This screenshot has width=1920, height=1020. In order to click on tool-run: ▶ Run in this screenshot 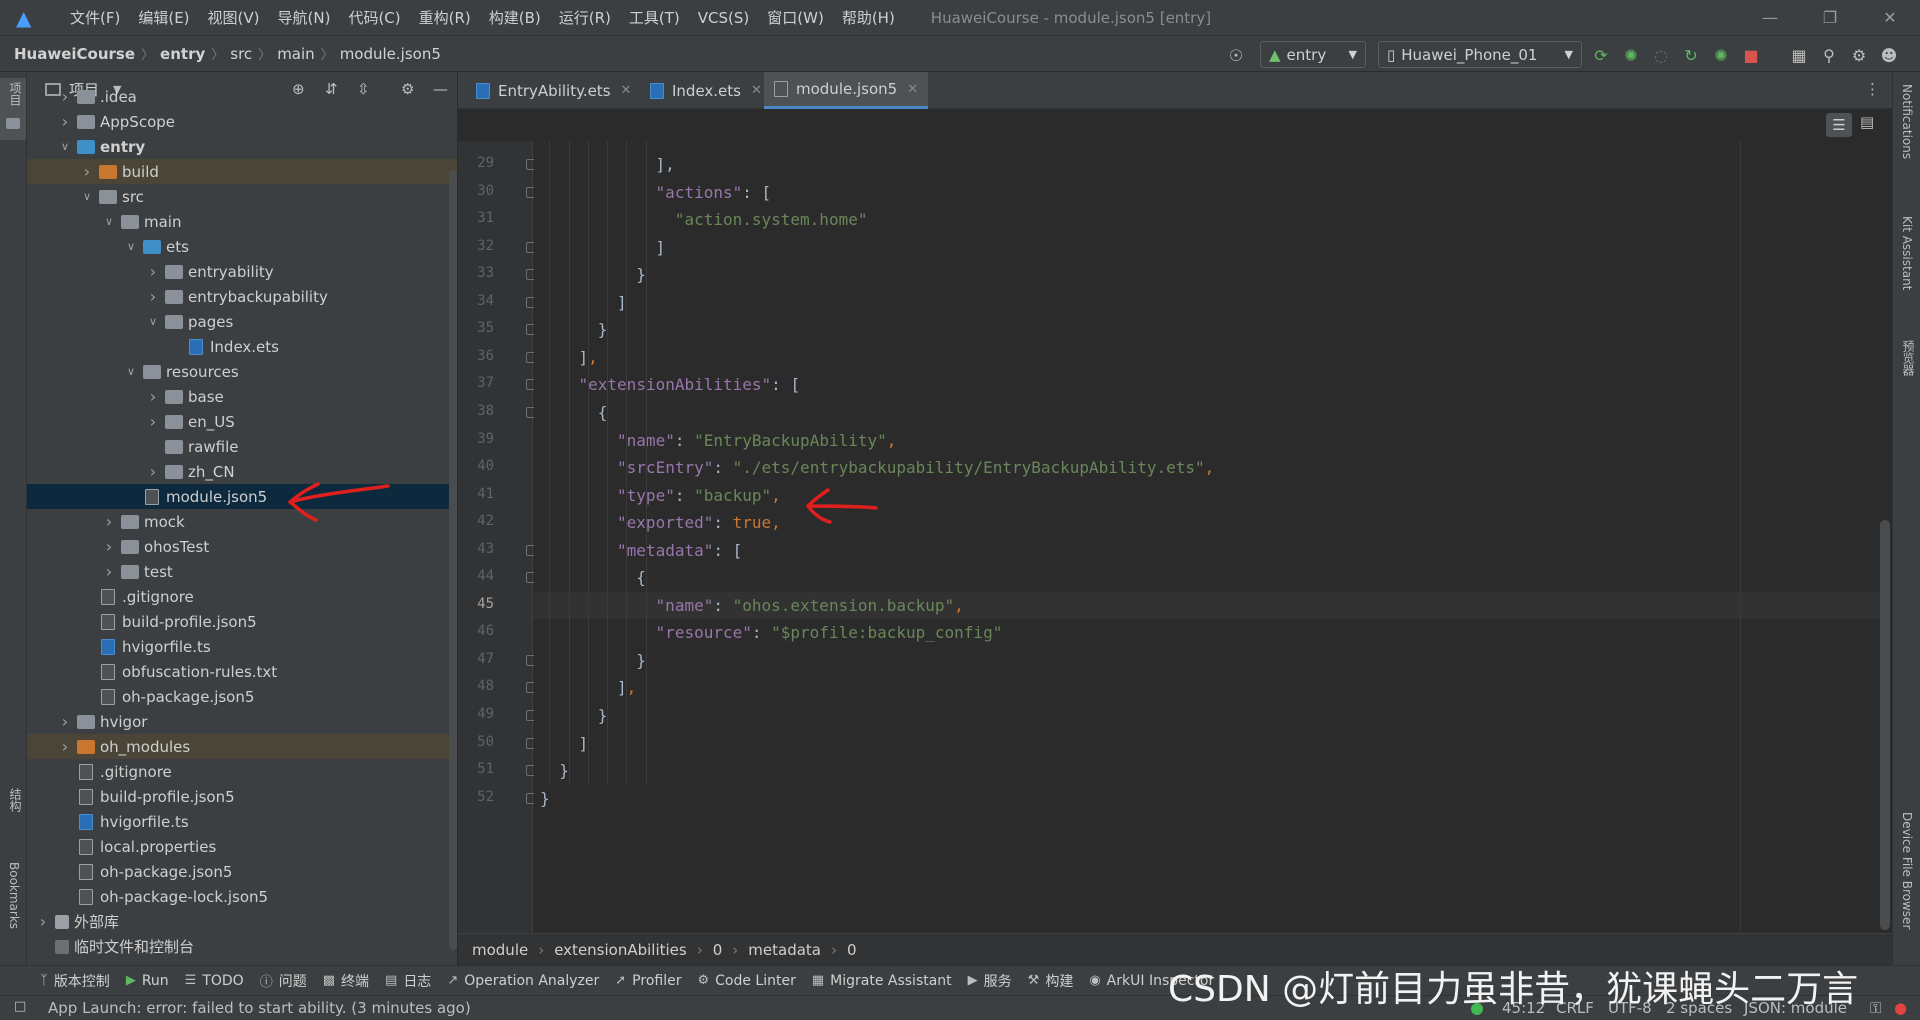, I will do `click(147, 981)`.